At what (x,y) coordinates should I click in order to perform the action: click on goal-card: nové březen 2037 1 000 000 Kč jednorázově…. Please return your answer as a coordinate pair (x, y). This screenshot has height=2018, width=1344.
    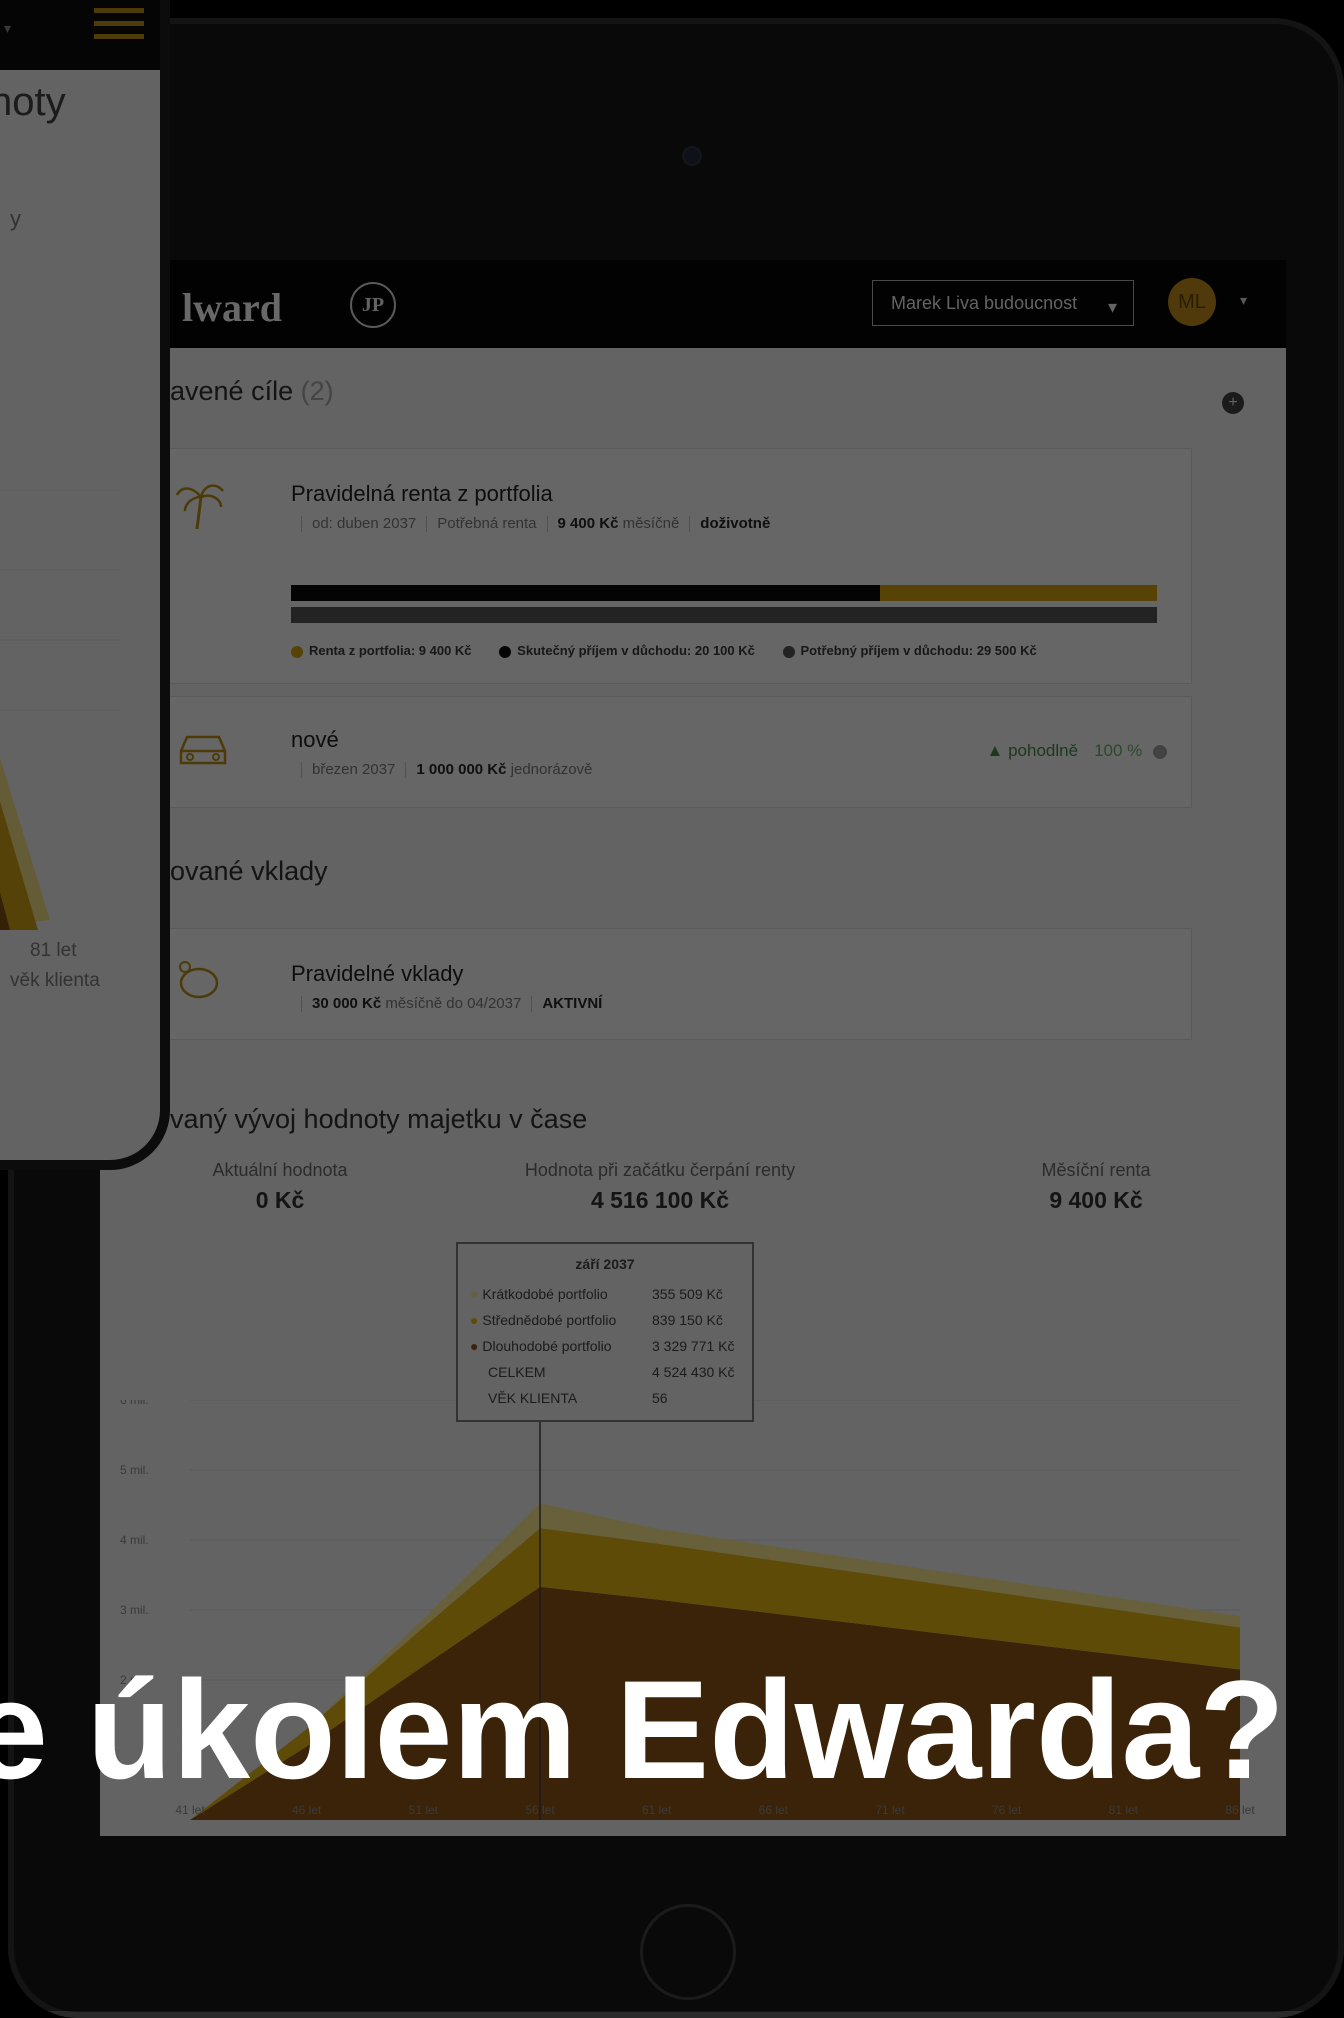
    Looking at the image, I should click on (671, 752).